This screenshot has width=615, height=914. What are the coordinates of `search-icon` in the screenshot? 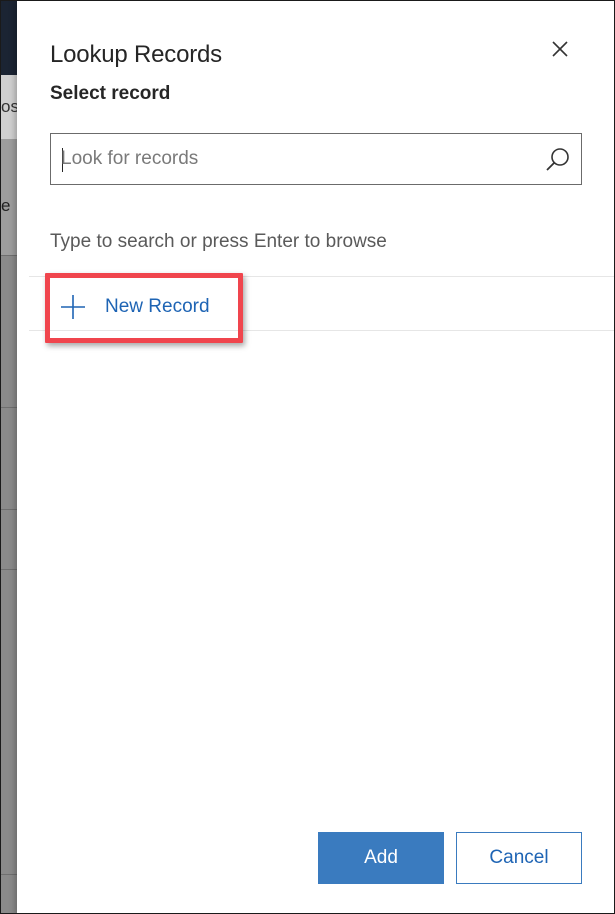 It's located at (557, 159).